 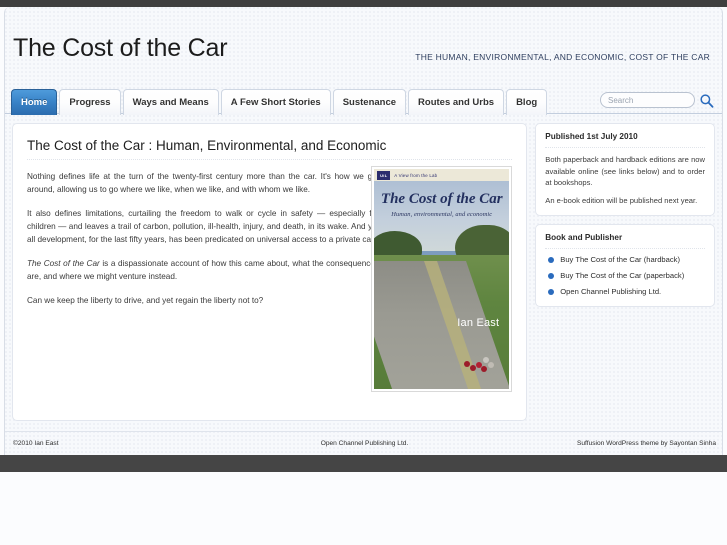 I want to click on link-open-channel-publishing: Open Channel Publishing Ltd., so click(x=610, y=291).